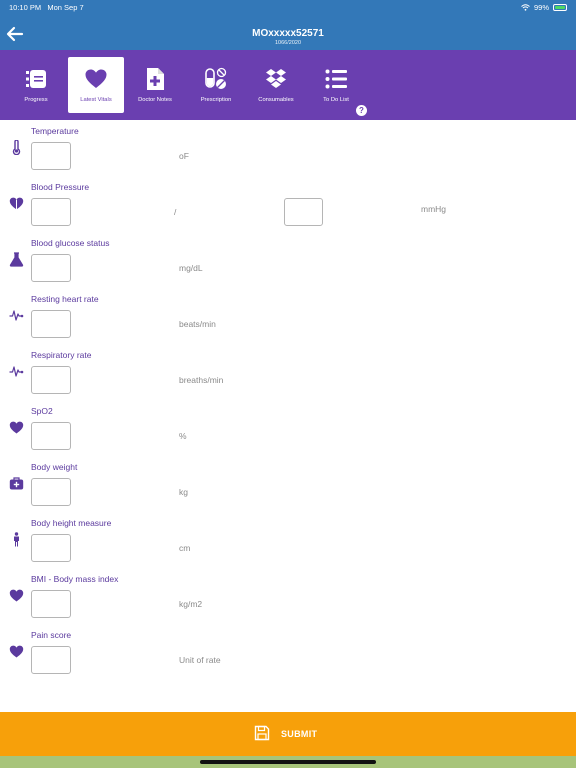  I want to click on heart-shield-icon, so click(16, 203).